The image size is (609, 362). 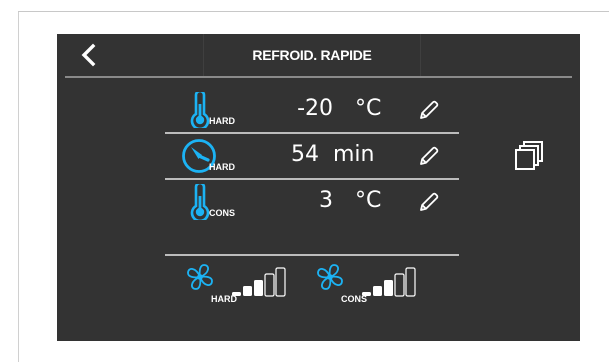 What do you see at coordinates (354, 154) in the screenshot?
I see `setpoint-unit: min` at bounding box center [354, 154].